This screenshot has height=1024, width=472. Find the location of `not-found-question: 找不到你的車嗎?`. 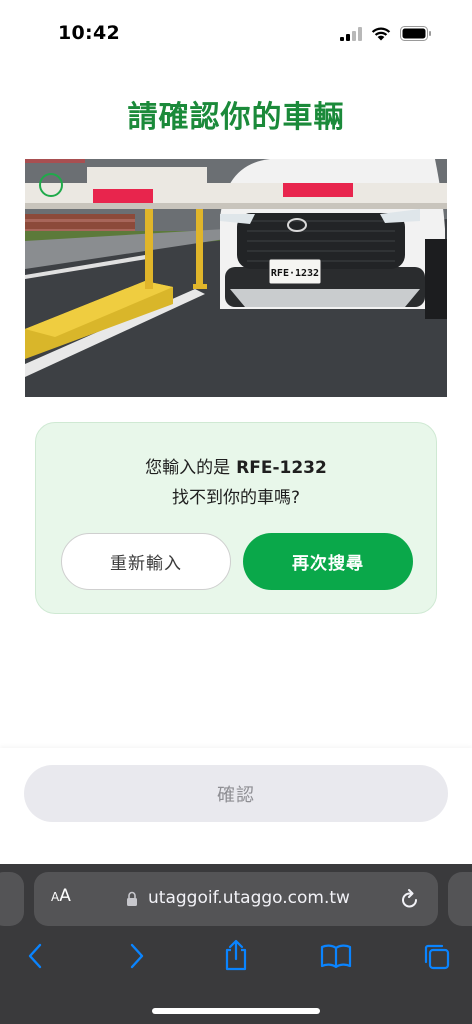

not-found-question: 找不到你的車嗎? is located at coordinates (236, 498).